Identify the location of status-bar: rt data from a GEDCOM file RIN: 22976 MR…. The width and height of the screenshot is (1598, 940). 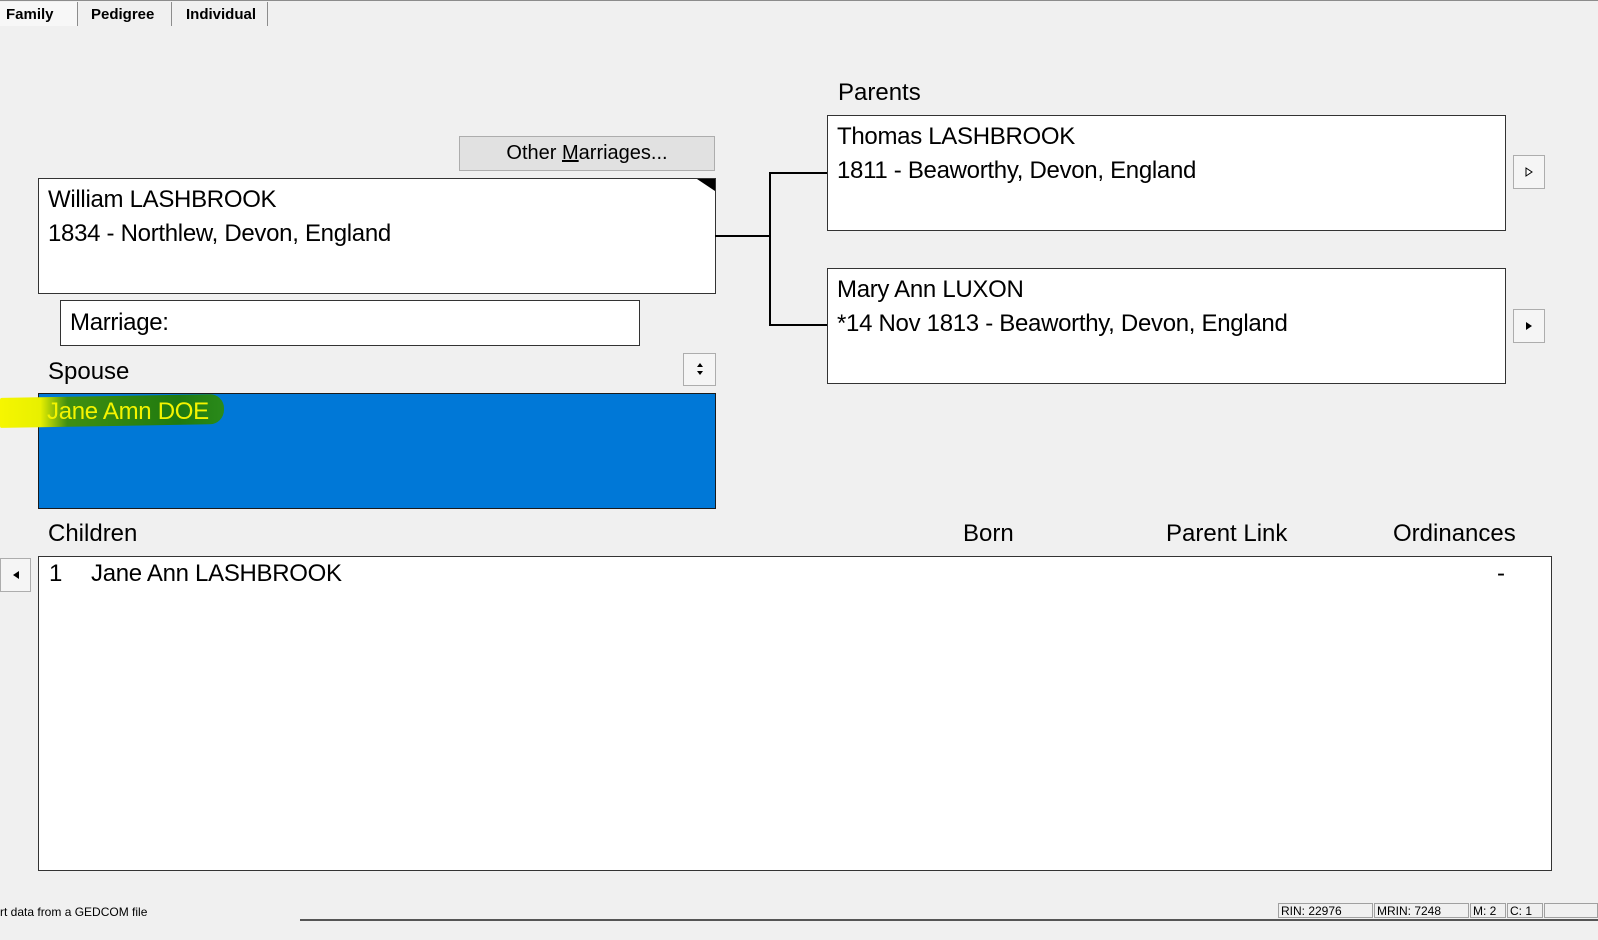
(799, 920).